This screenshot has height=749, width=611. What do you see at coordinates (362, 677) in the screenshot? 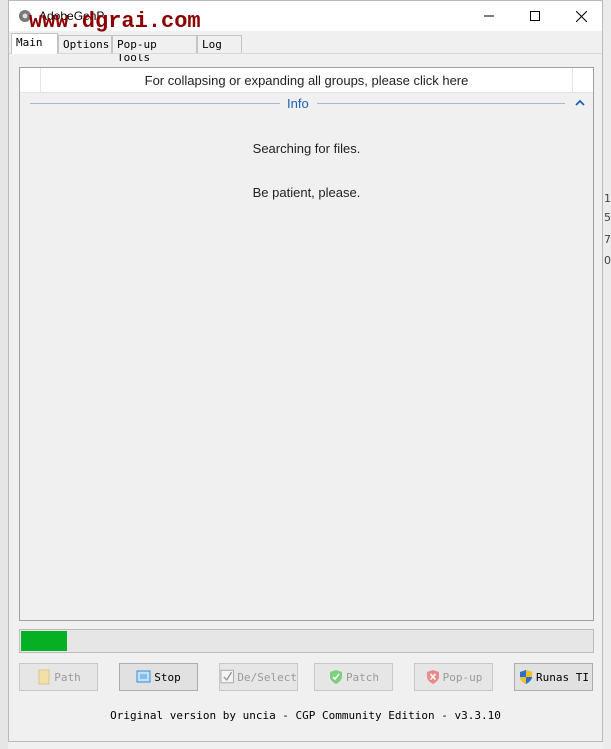
I see `button-label: Patch` at bounding box center [362, 677].